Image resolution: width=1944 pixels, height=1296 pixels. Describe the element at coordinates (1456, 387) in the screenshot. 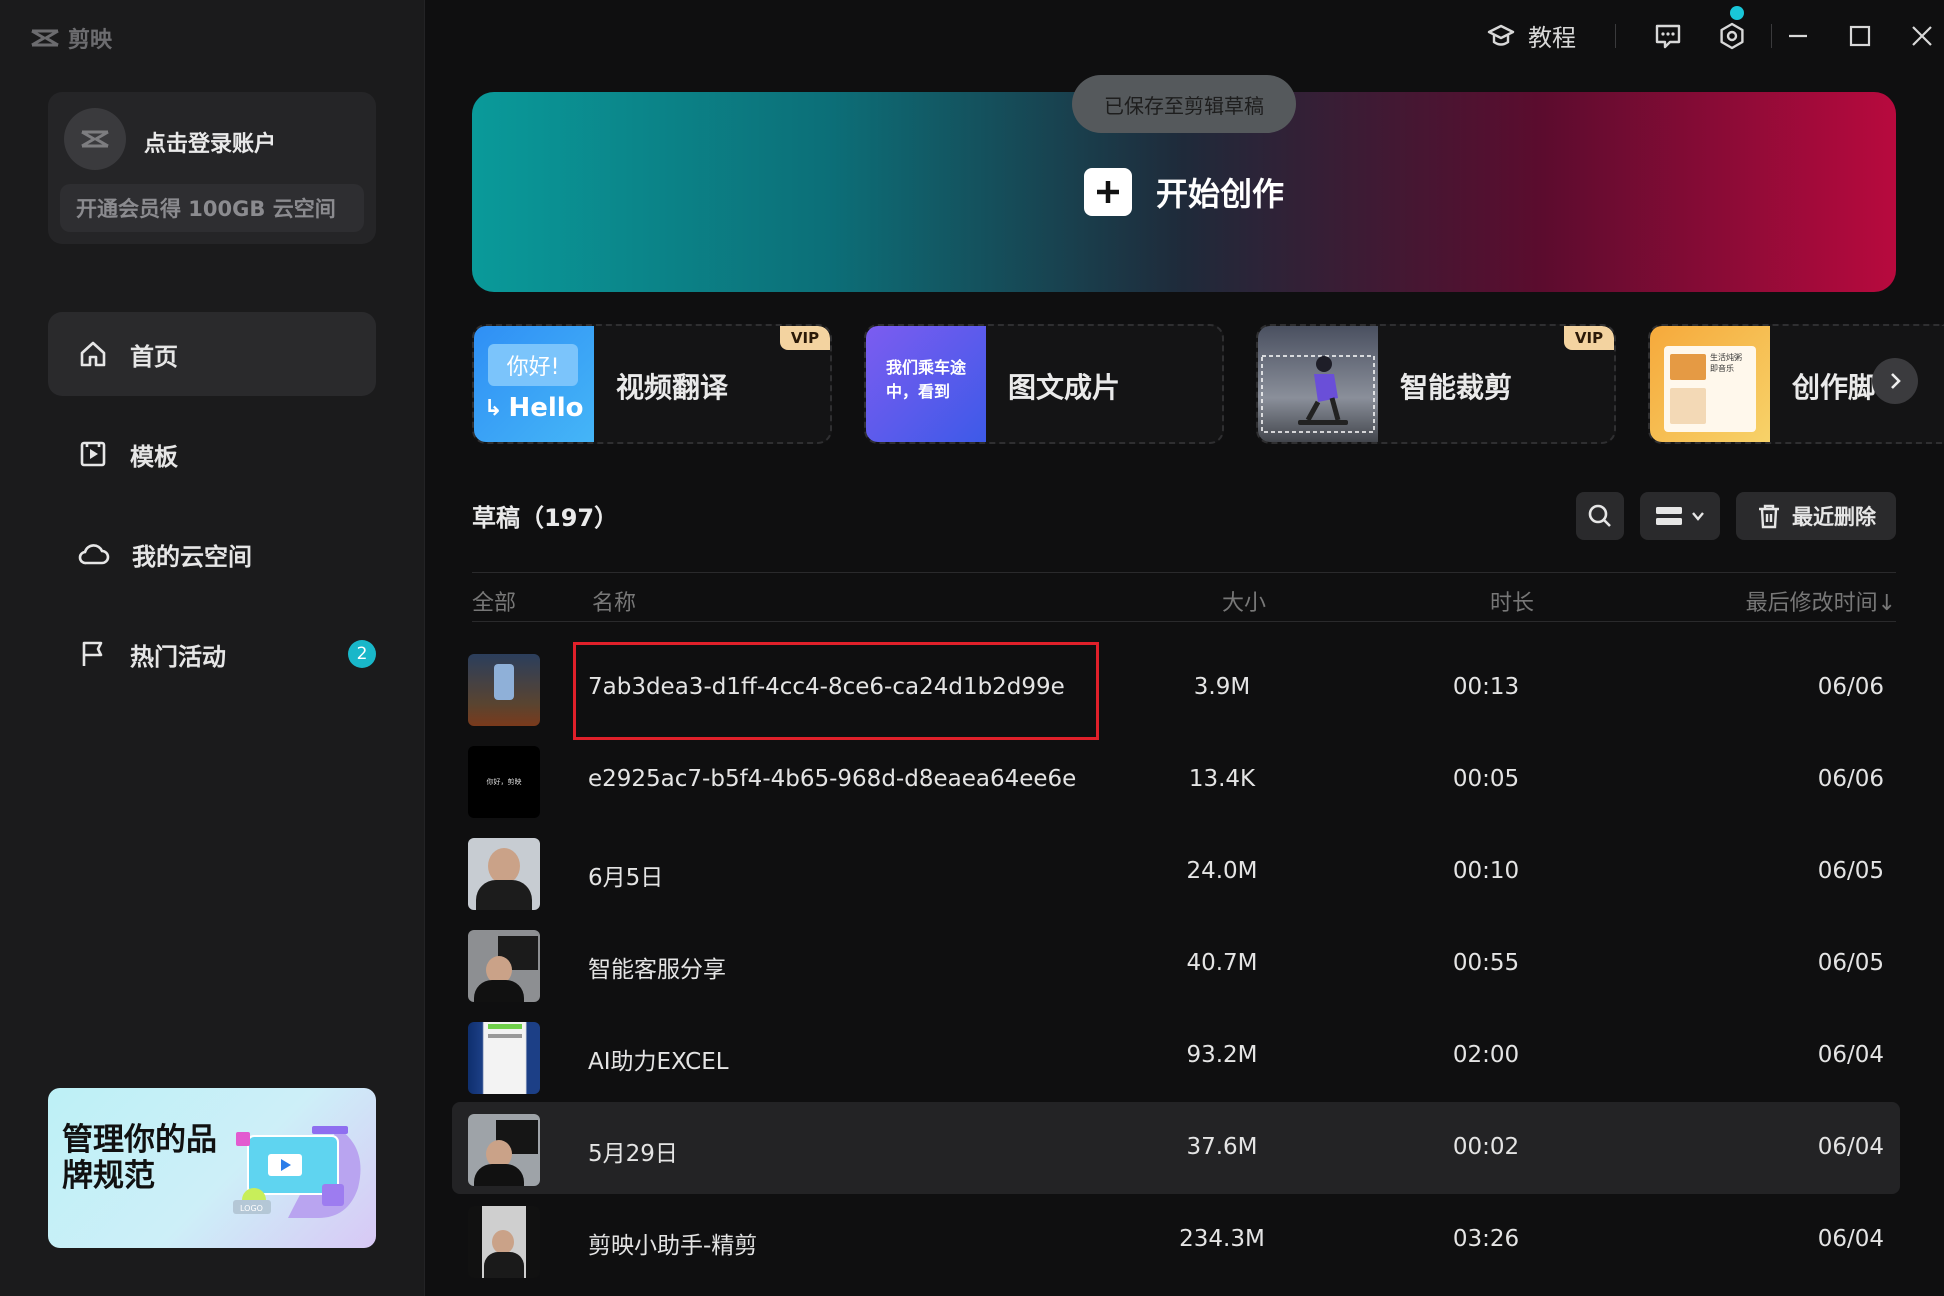

I see `tool-label: 智能裁剪` at that location.